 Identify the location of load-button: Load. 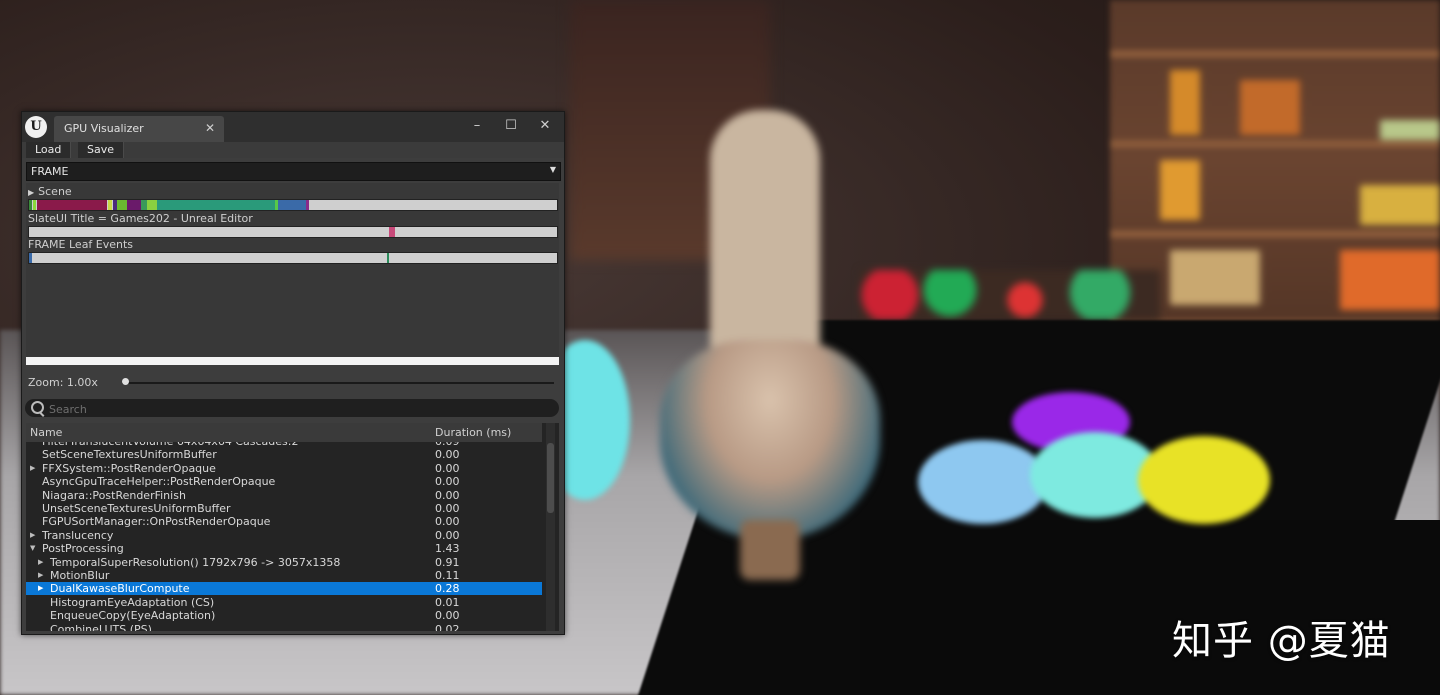
(49, 150).